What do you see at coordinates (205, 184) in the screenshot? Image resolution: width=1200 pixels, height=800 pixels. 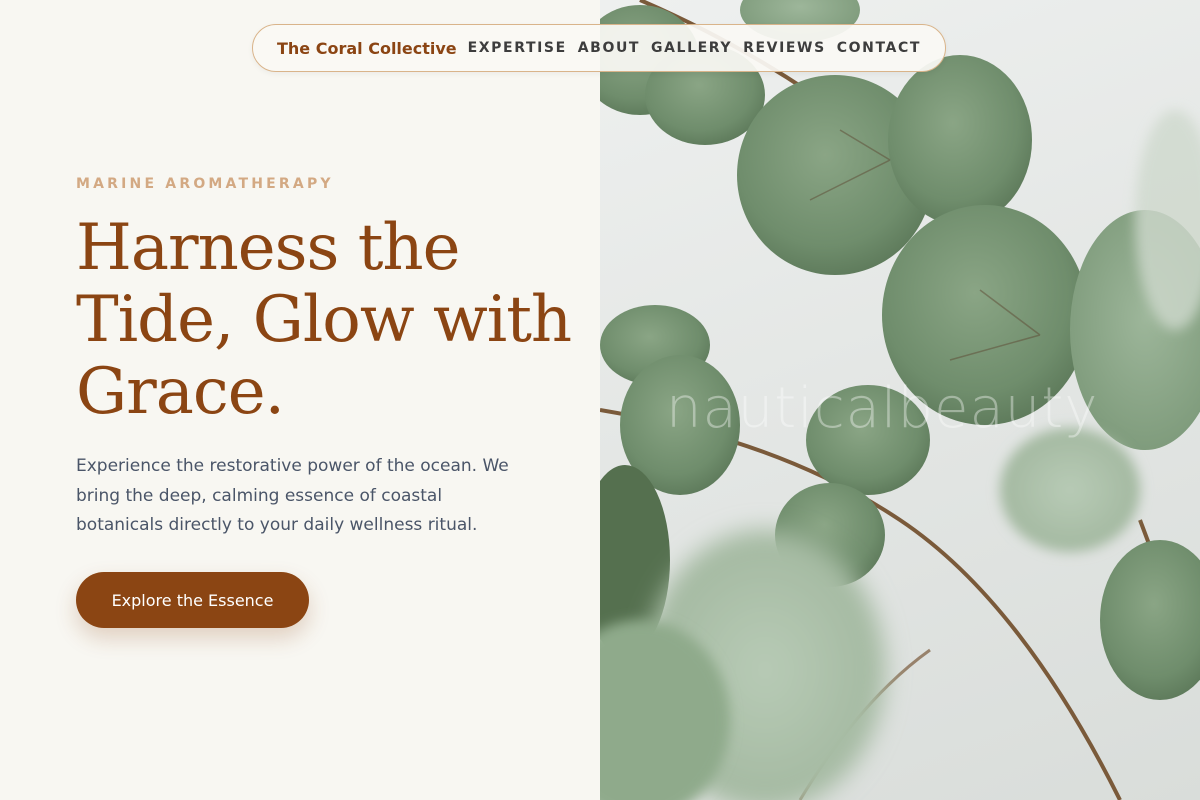 I see `hero-eyebrow: MARINE AROMATHERAPY` at bounding box center [205, 184].